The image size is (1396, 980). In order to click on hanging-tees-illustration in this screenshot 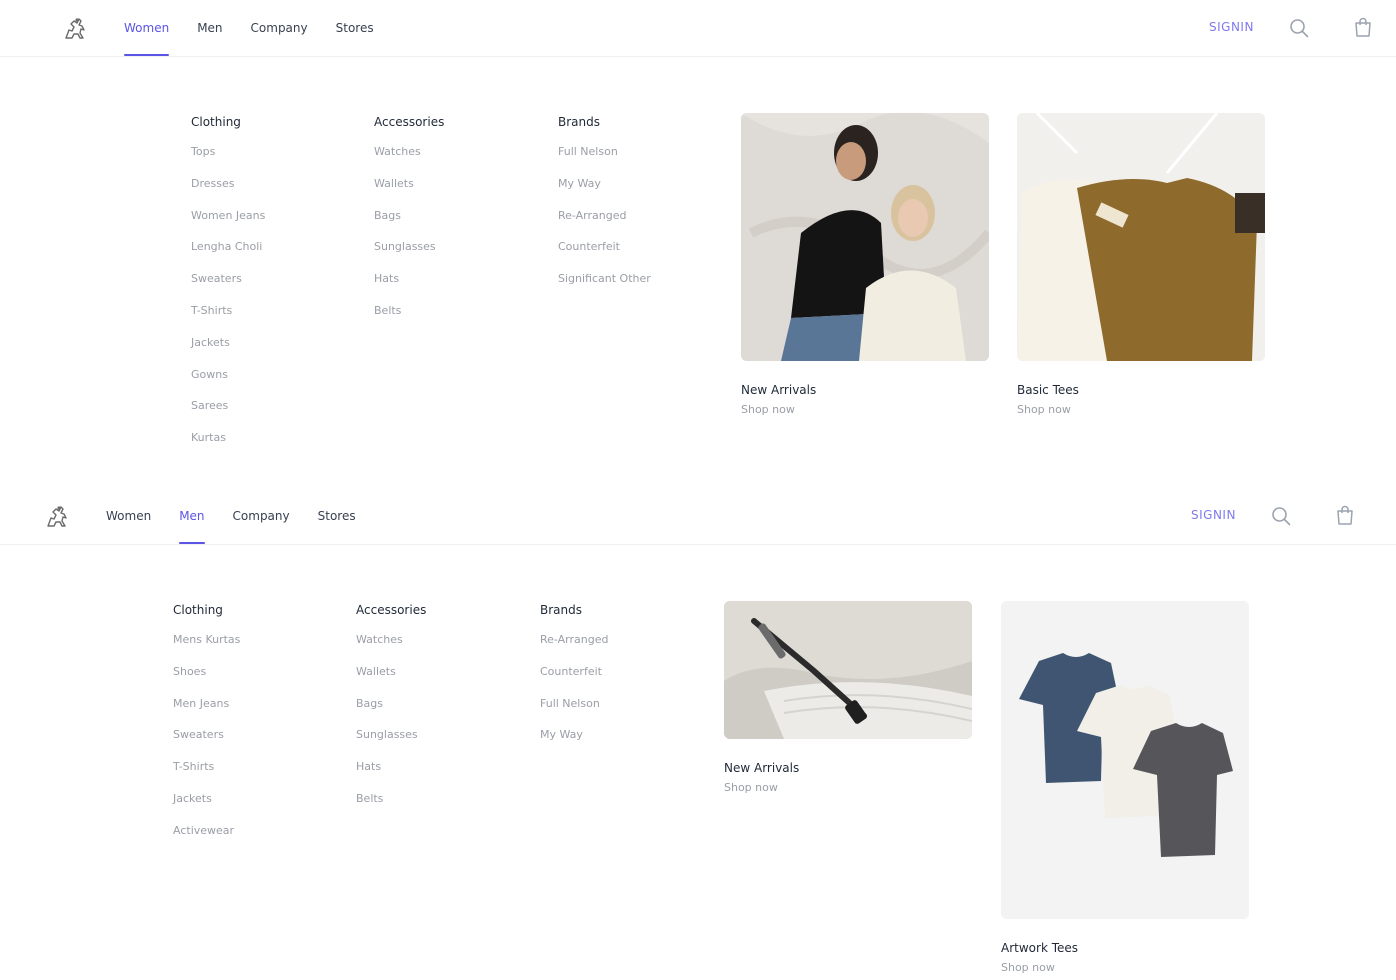, I will do `click(1141, 237)`.